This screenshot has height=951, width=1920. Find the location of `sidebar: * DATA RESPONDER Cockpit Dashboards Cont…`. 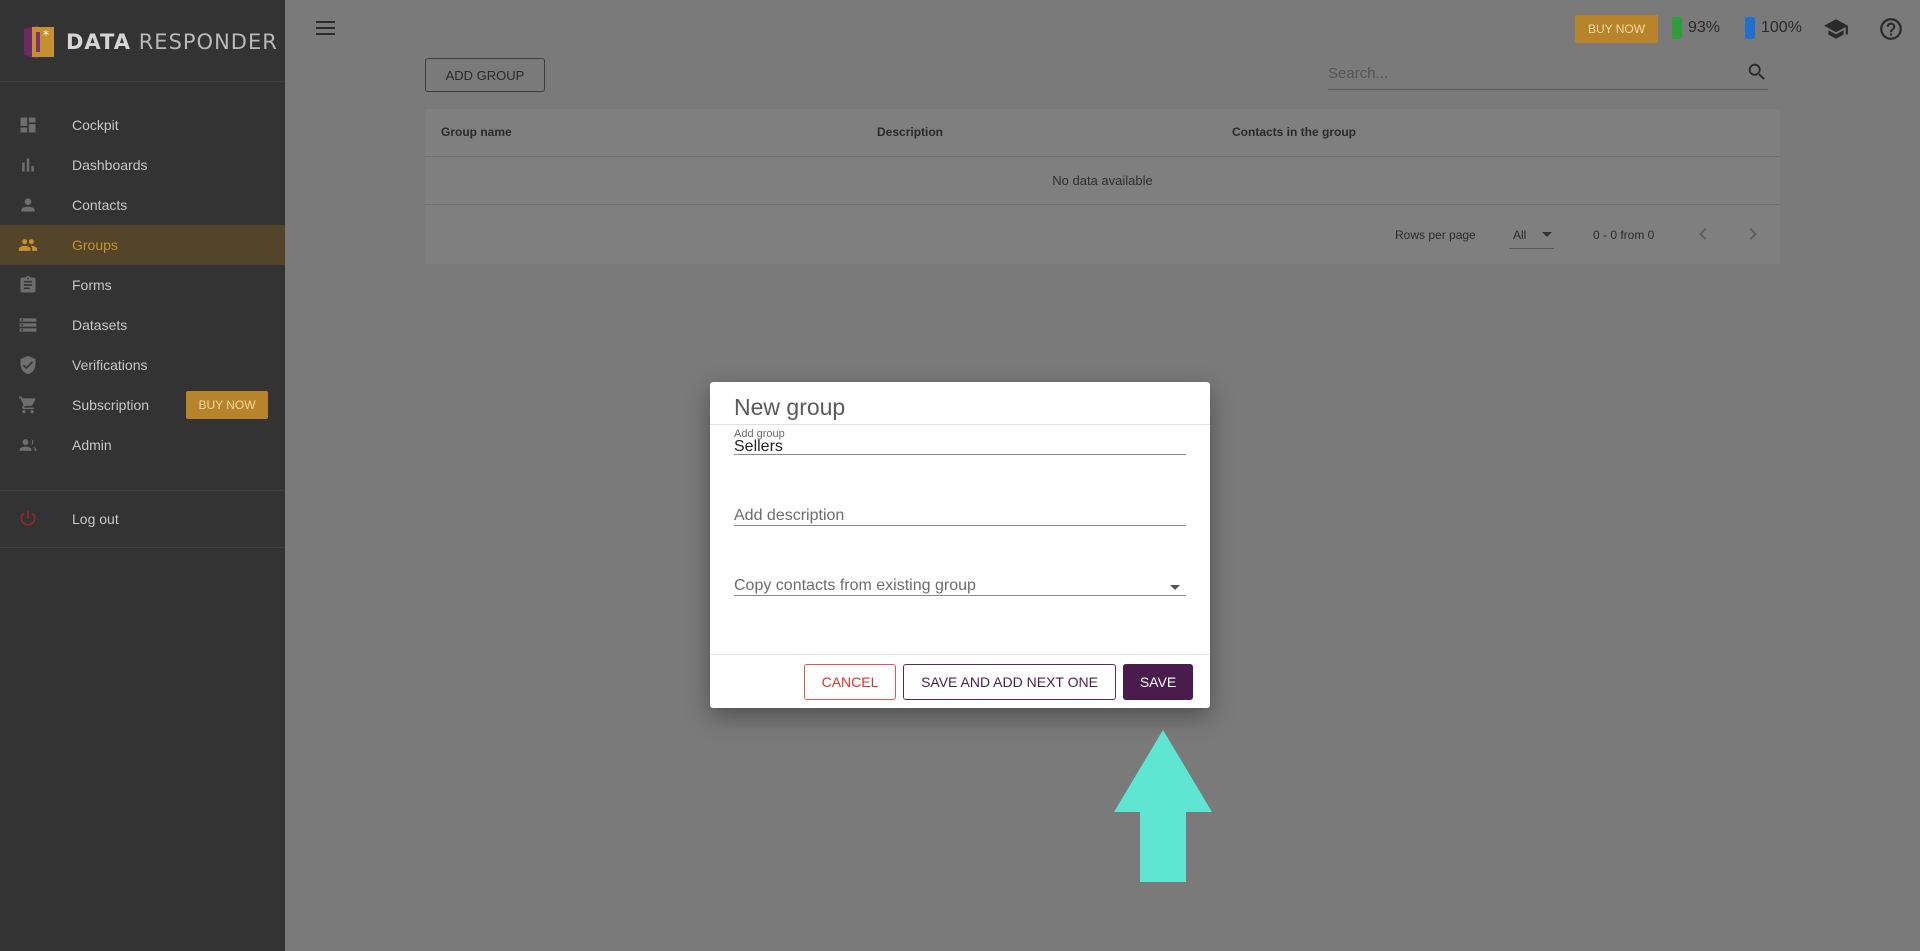

sidebar: * DATA RESPONDER Cockpit Dashboards Cont… is located at coordinates (142, 475).